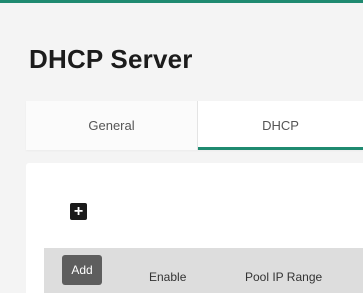 This screenshot has width=363, height=293. I want to click on tab-dhcp: DHCP, so click(280, 125).